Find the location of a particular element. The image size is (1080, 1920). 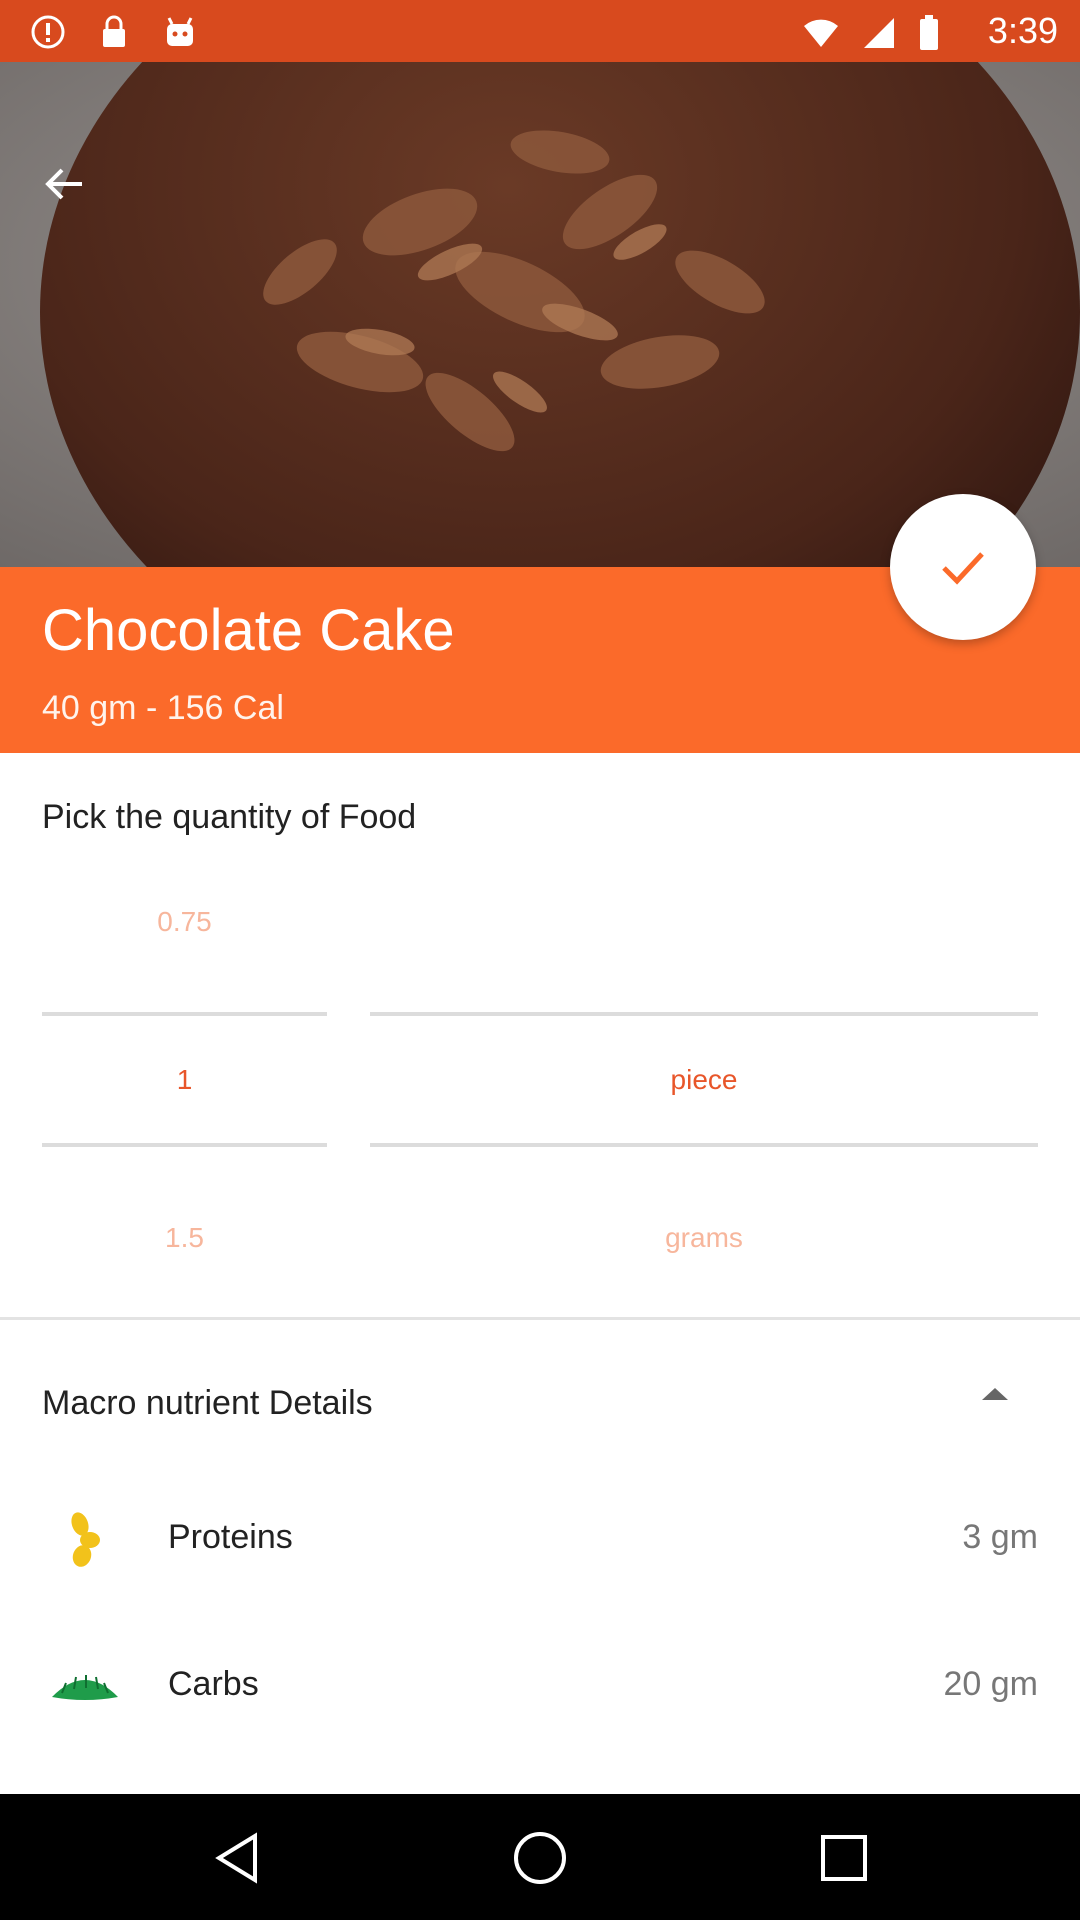

wifi-icon is located at coordinates (821, 35).